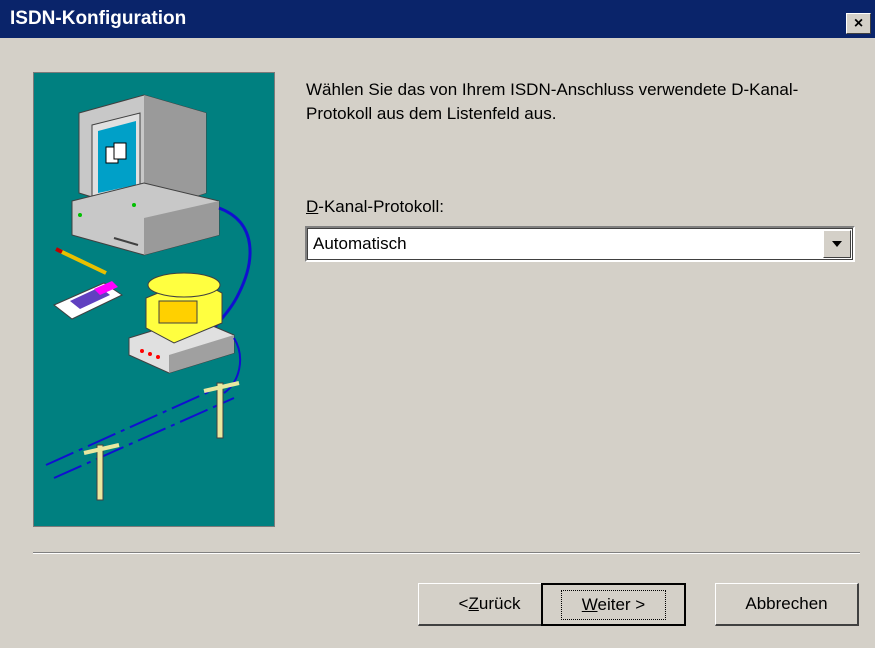  I want to click on protocol-label: D-Kanal-Protokoll:, so click(375, 207).